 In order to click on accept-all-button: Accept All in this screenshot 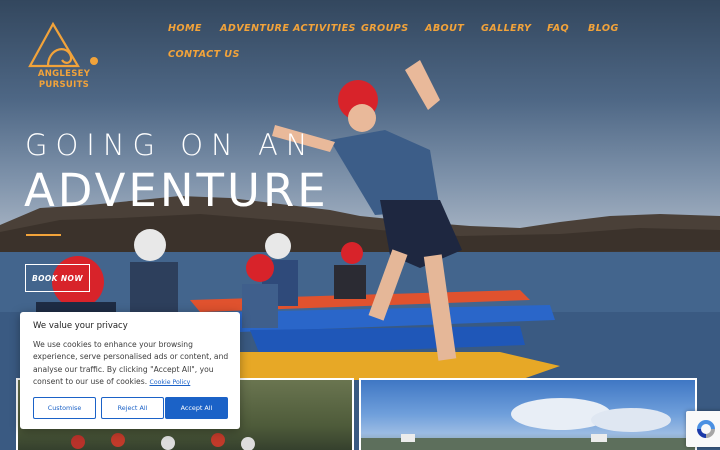, I will do `click(196, 408)`.